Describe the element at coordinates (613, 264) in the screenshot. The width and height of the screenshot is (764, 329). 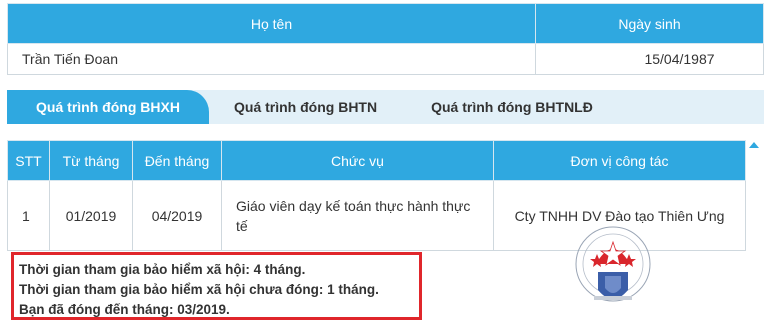
I see `company-seal-icon` at that location.